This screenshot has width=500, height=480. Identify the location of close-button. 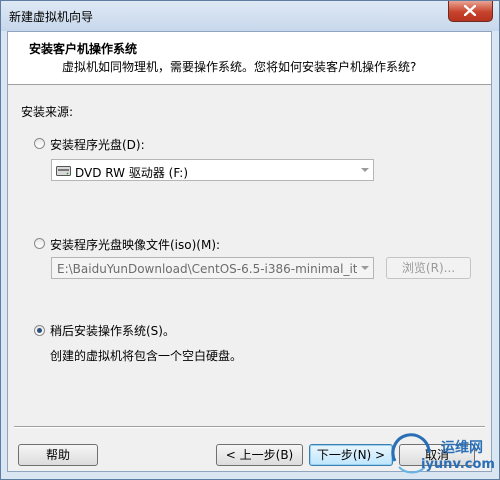
(470, 11).